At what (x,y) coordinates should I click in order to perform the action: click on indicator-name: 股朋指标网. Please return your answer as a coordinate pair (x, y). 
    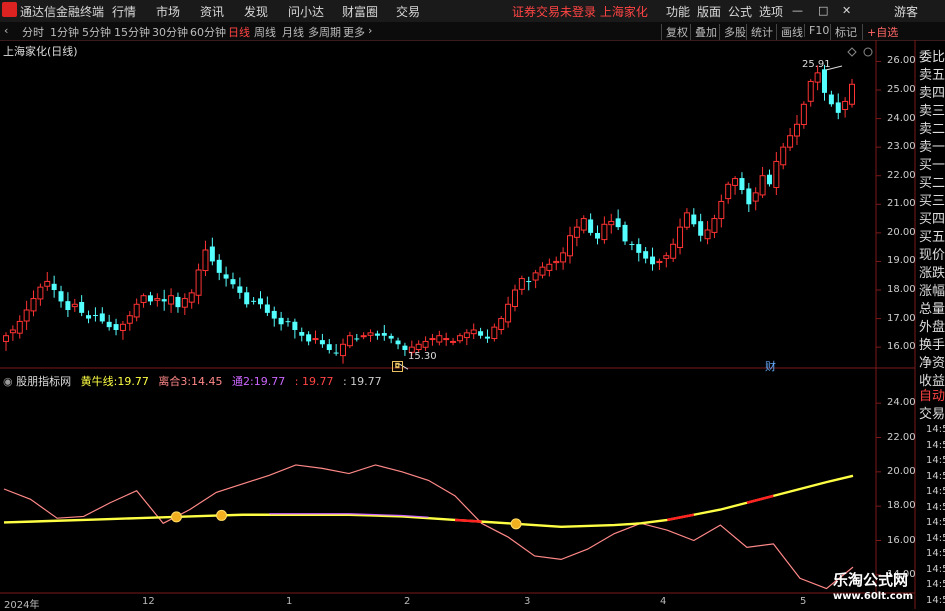
    Looking at the image, I should click on (43, 381).